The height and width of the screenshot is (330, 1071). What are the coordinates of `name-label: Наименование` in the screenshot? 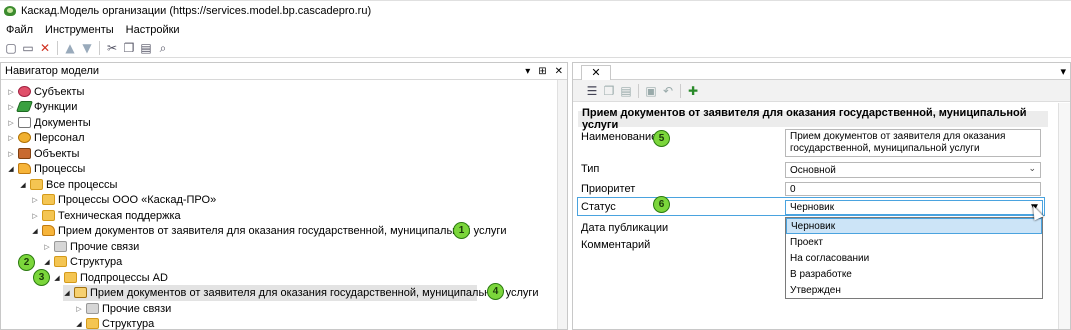 It's located at (619, 137).